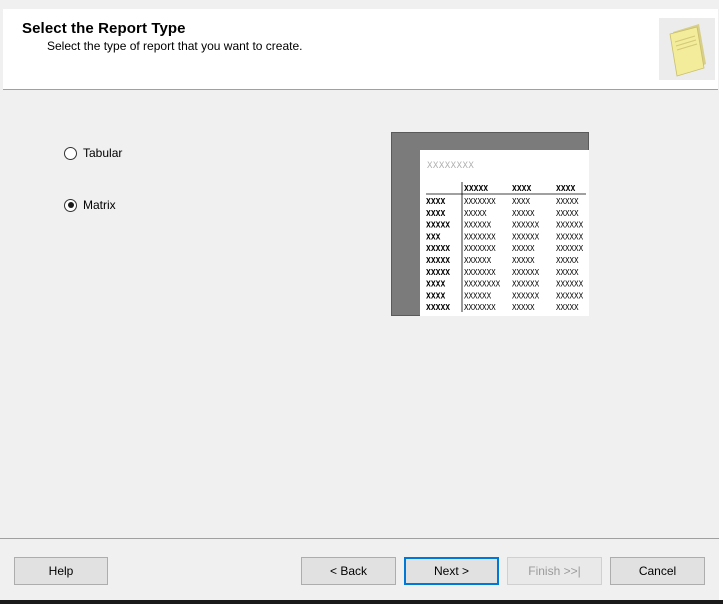  Describe the element at coordinates (657, 571) in the screenshot. I see `cancel-button: Cancel` at that location.